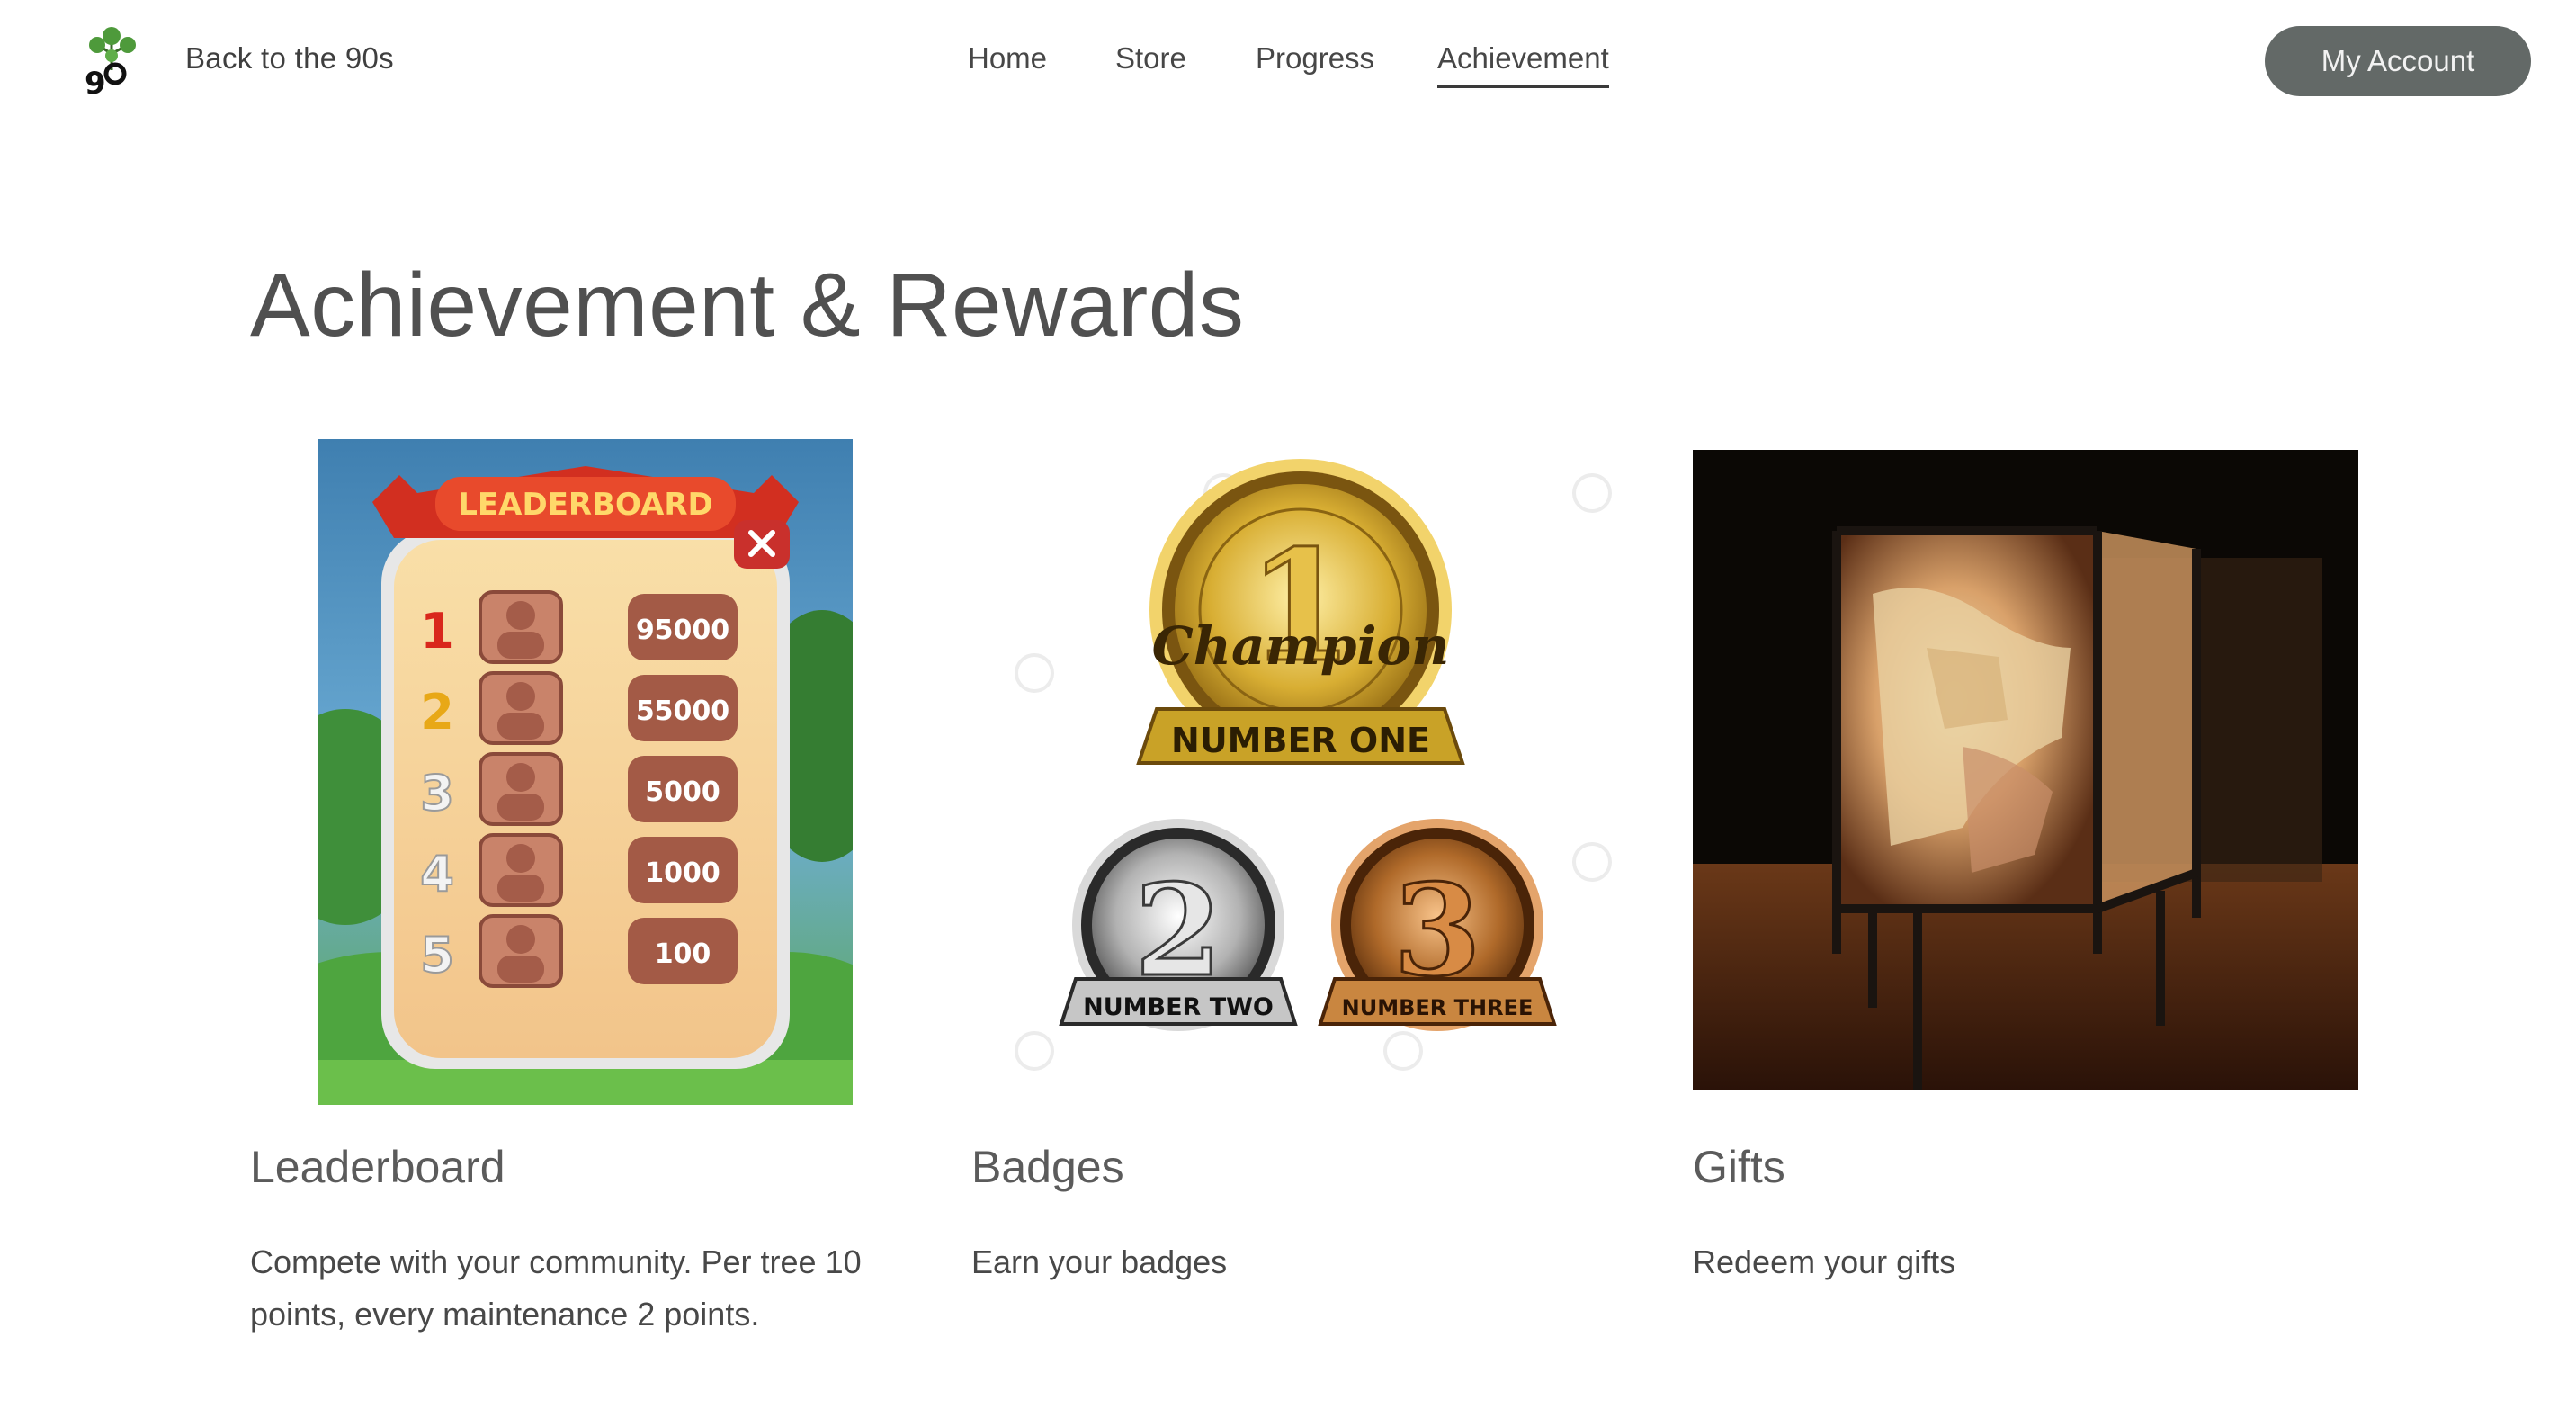  Describe the element at coordinates (505, 1314) in the screenshot. I see `description-line: points, every maintenance 2 points.` at that location.